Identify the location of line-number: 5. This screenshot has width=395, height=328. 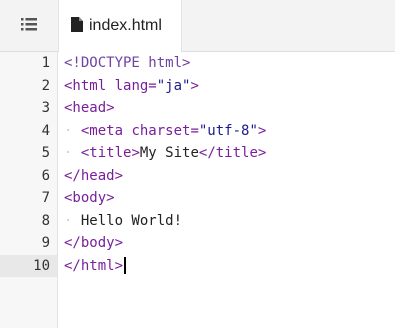
(45, 153).